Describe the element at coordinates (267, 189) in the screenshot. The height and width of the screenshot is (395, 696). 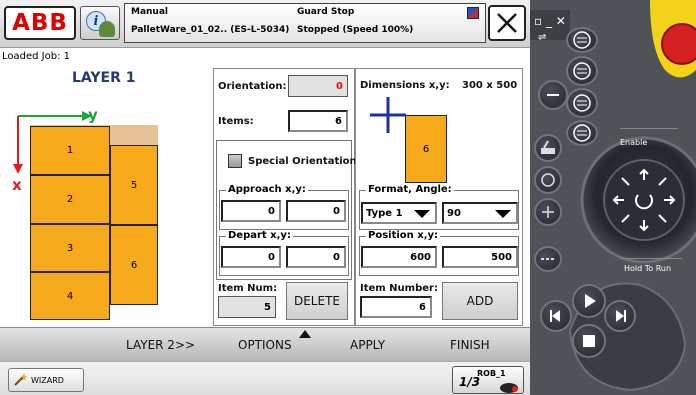
I see `approach-label: Approach x,y:` at that location.